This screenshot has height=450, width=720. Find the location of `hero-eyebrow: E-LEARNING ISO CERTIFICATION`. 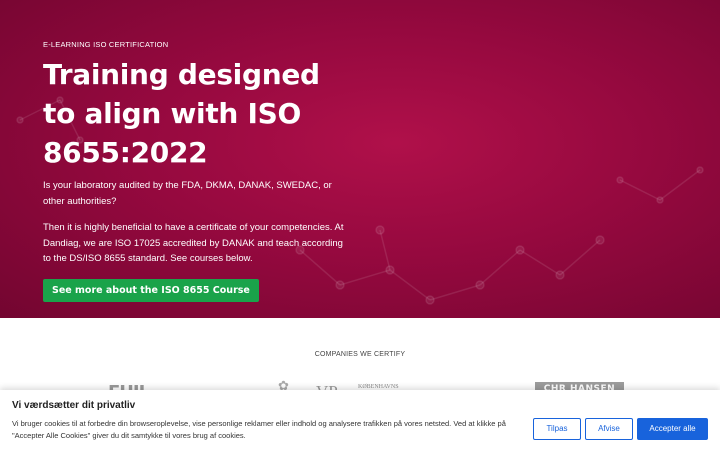

hero-eyebrow: E-LEARNING ISO CERTIFICATION is located at coordinates (106, 44).